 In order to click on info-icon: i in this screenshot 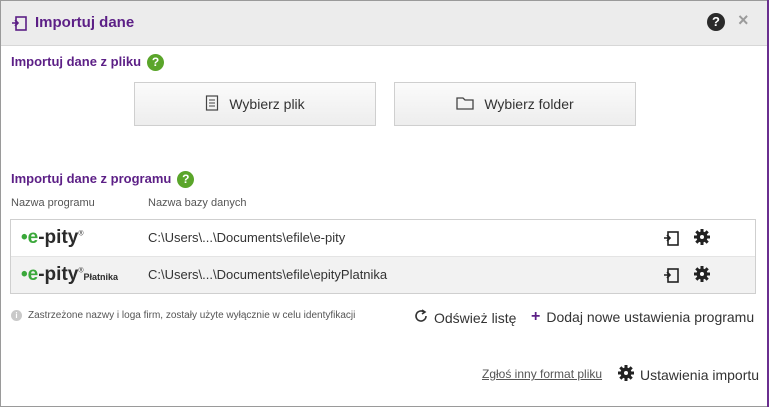, I will do `click(16, 315)`.